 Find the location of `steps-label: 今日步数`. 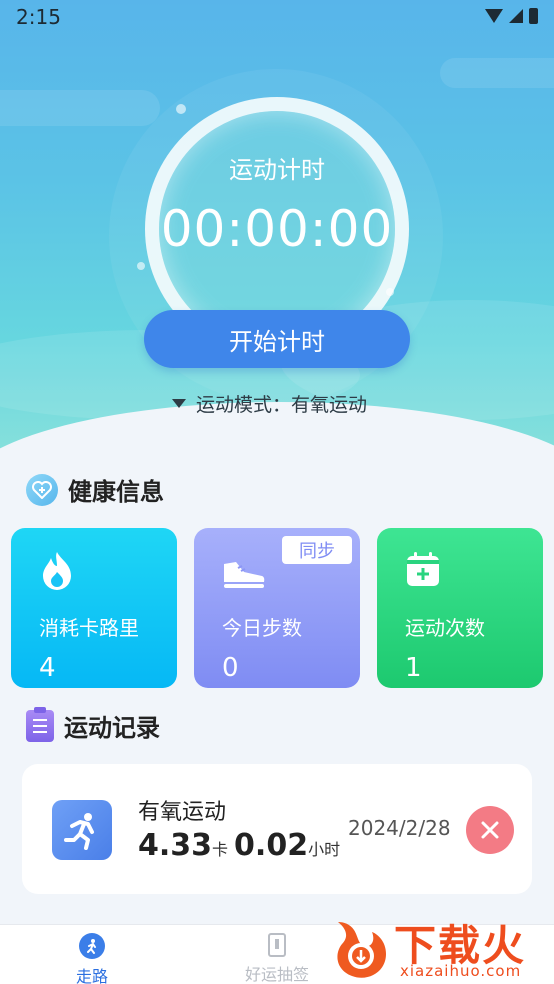

steps-label: 今日步数 is located at coordinates (262, 628).